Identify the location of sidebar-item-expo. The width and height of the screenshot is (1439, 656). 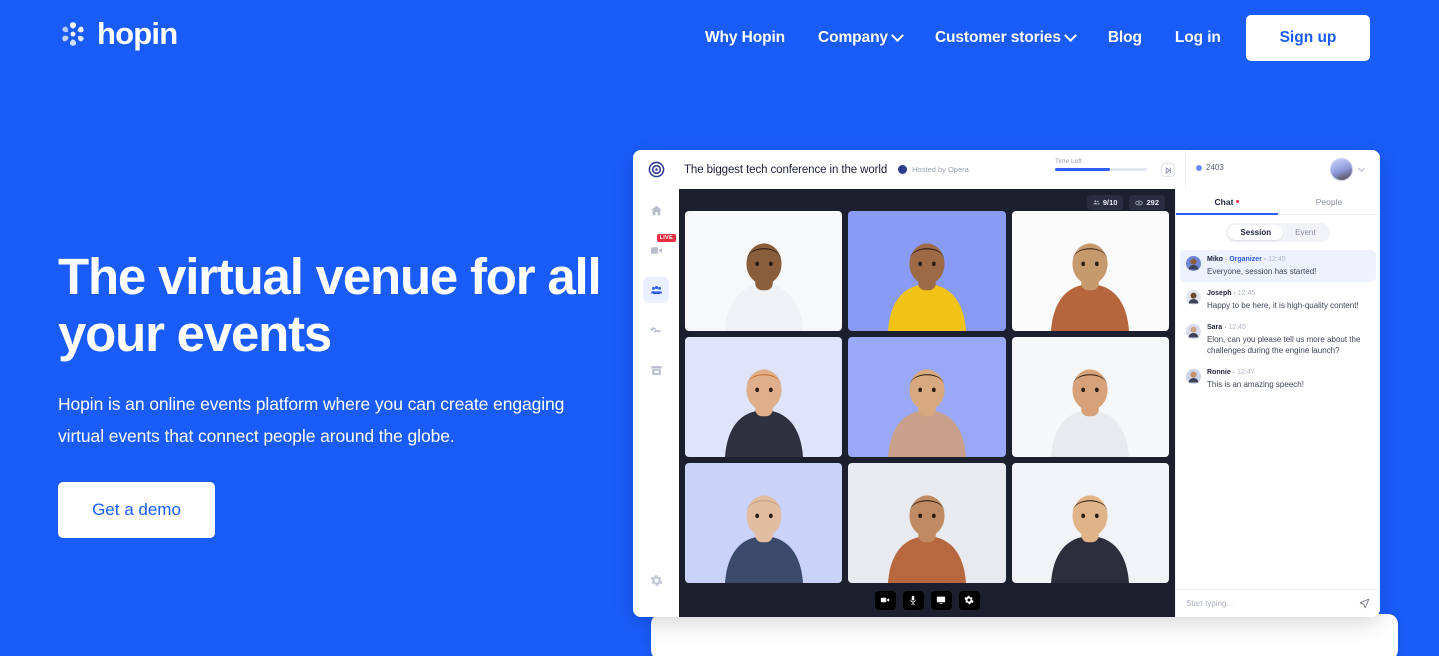
(656, 370).